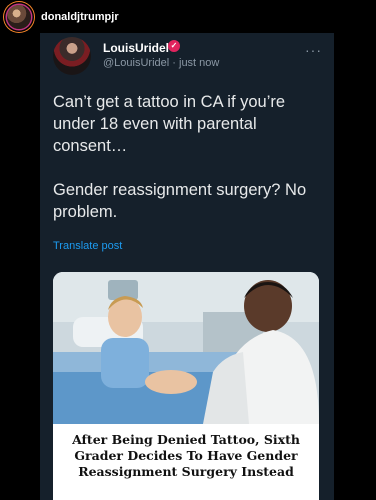  I want to click on instagram-username: donaldjtrumpjr, so click(80, 17).